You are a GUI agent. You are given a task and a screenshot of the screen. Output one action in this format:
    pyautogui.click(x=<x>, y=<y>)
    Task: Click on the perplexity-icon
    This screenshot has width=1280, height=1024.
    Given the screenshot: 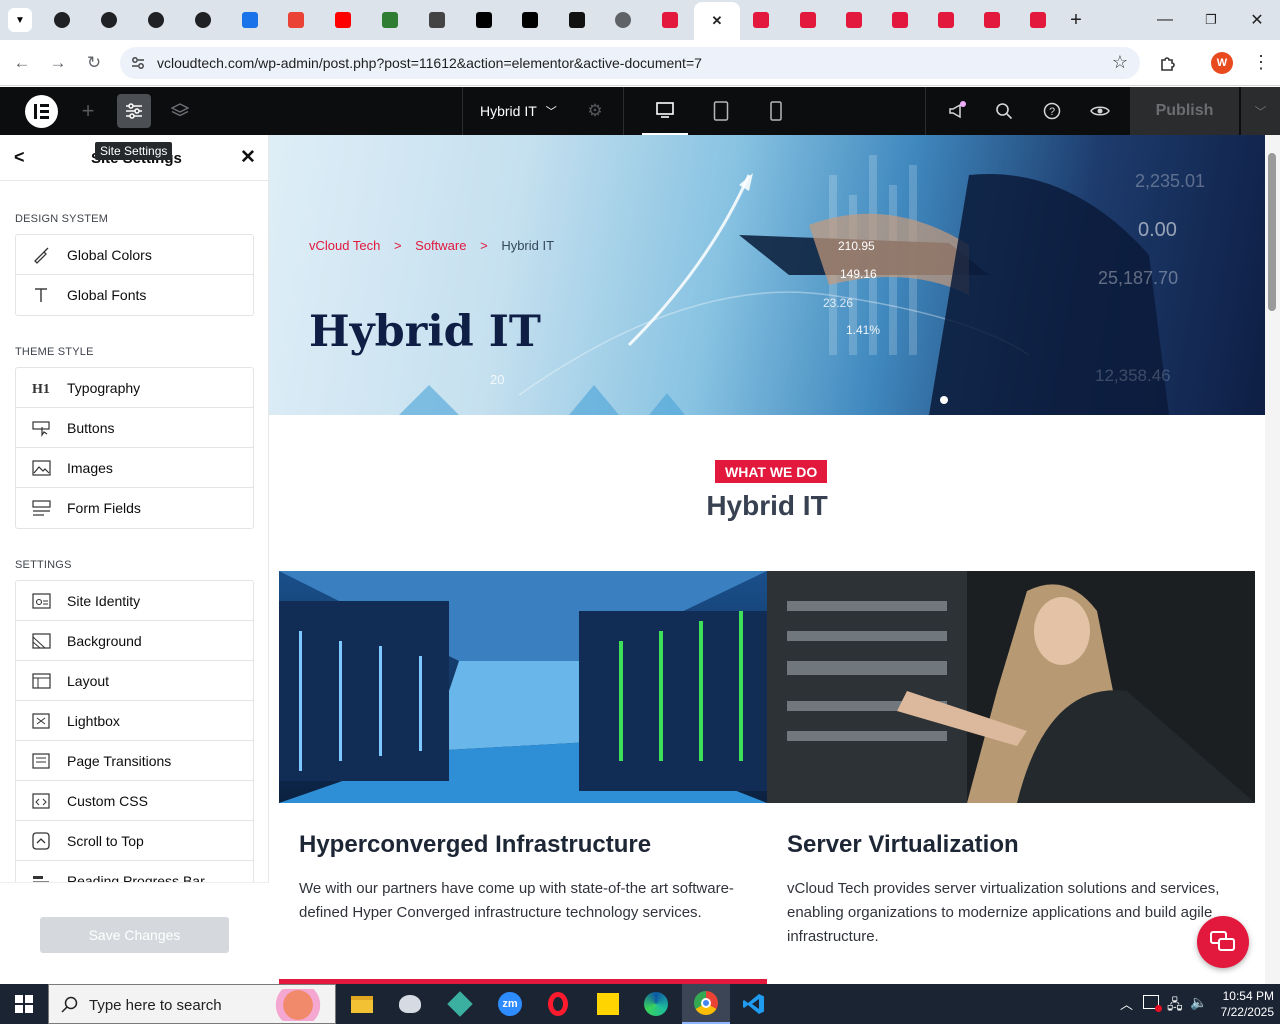 What is the action you would take?
    pyautogui.click(x=577, y=20)
    